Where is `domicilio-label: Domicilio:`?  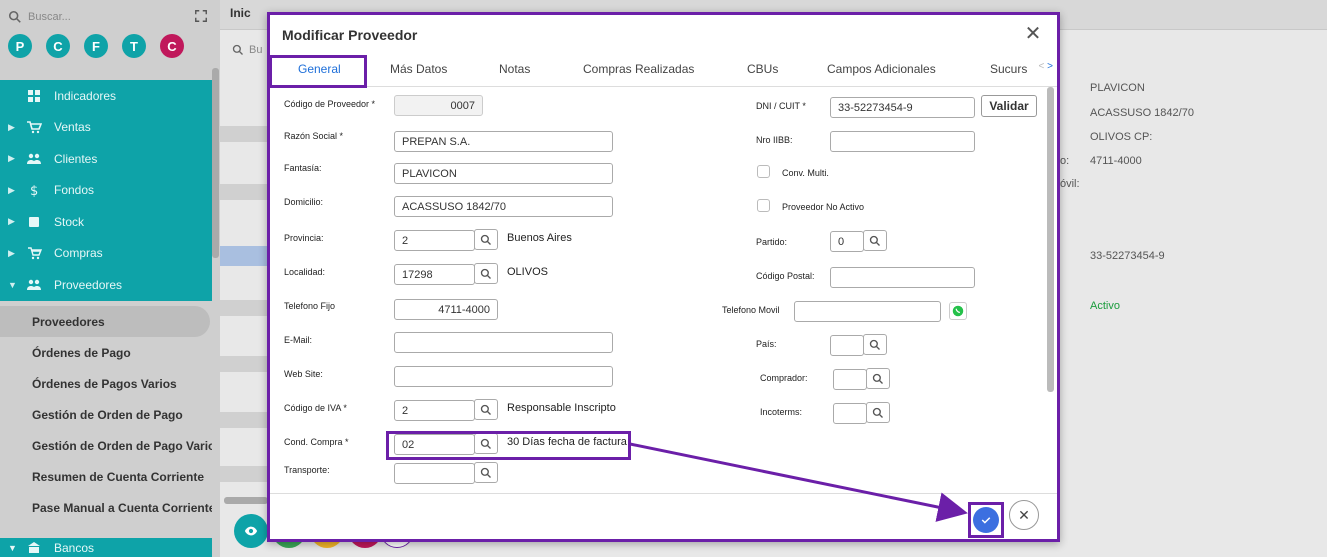 domicilio-label: Domicilio: is located at coordinates (304, 202).